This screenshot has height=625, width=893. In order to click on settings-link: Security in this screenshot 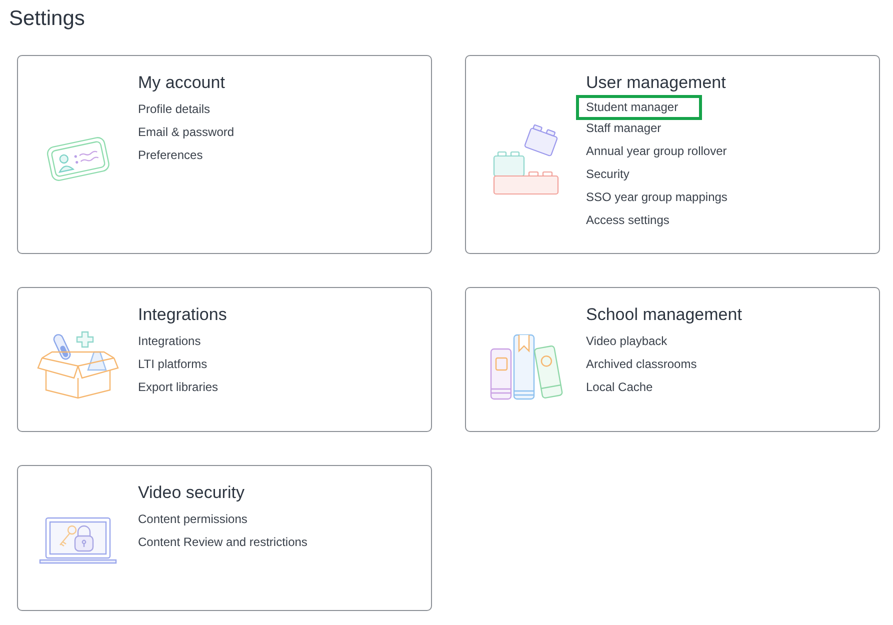, I will do `click(608, 174)`.